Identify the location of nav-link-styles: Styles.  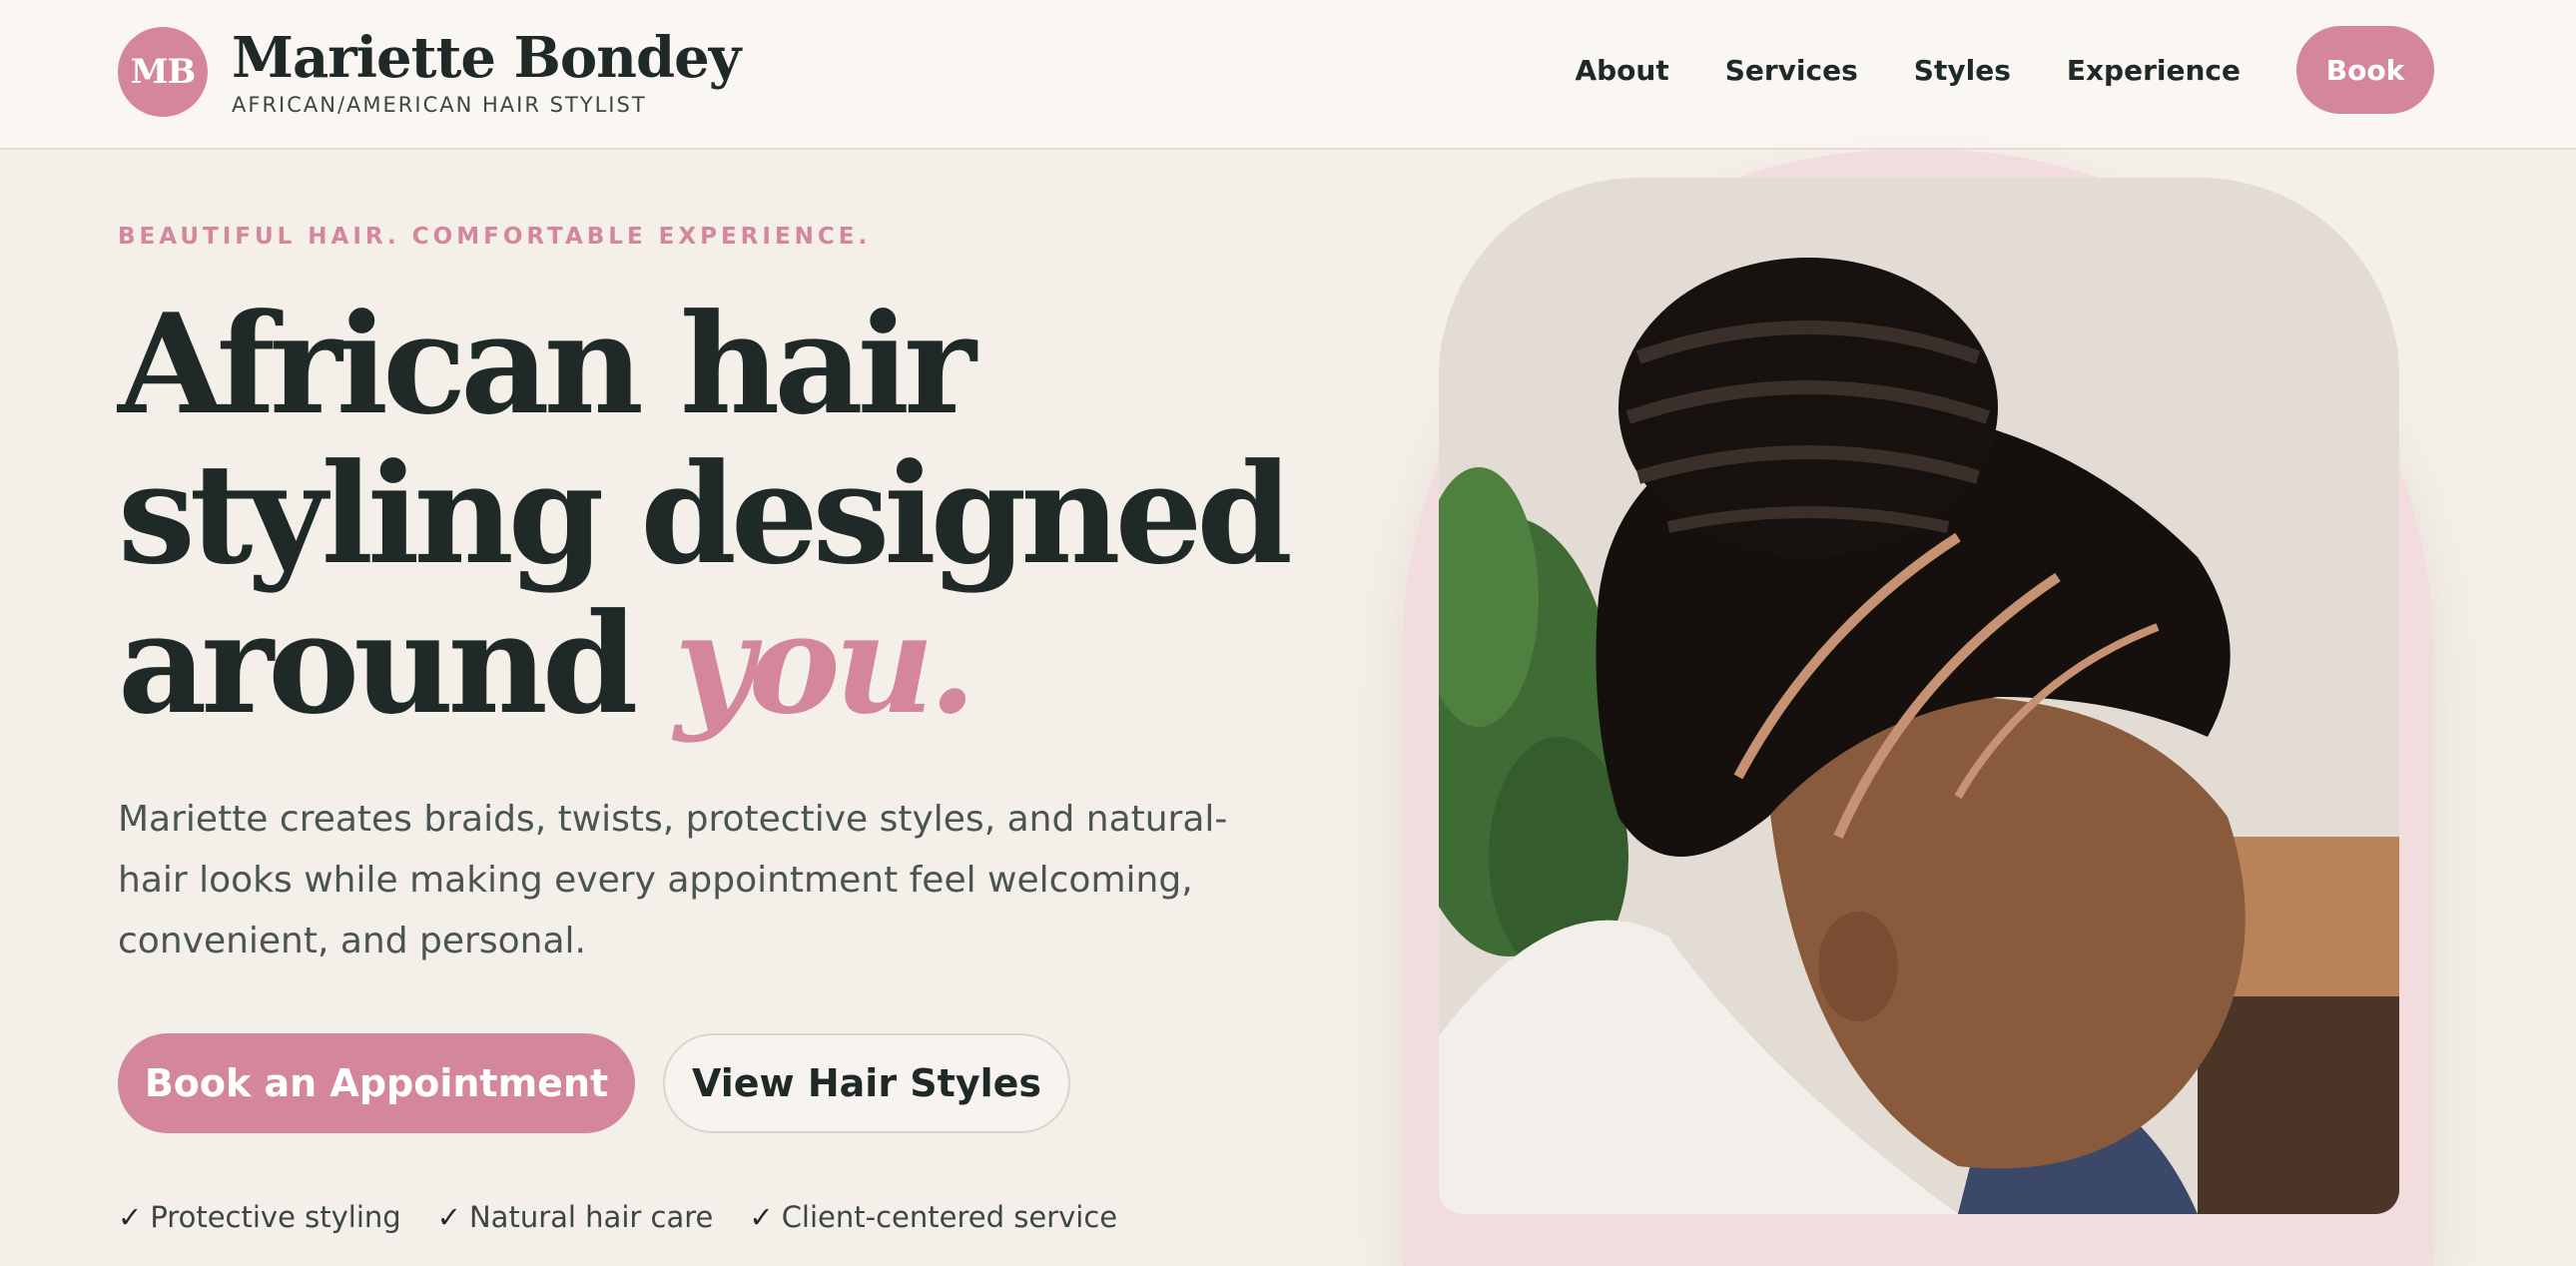
(1962, 70).